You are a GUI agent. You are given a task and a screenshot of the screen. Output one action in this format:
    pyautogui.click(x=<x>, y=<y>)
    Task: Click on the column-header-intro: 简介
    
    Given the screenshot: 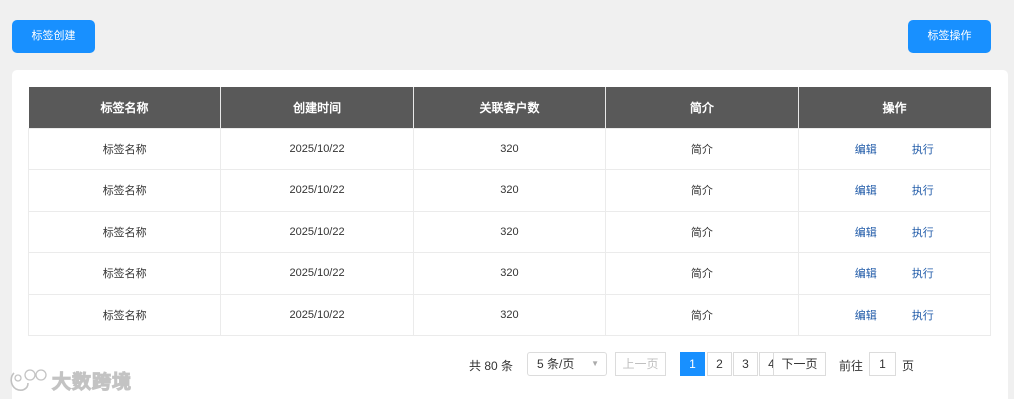 What is the action you would take?
    pyautogui.click(x=702, y=107)
    